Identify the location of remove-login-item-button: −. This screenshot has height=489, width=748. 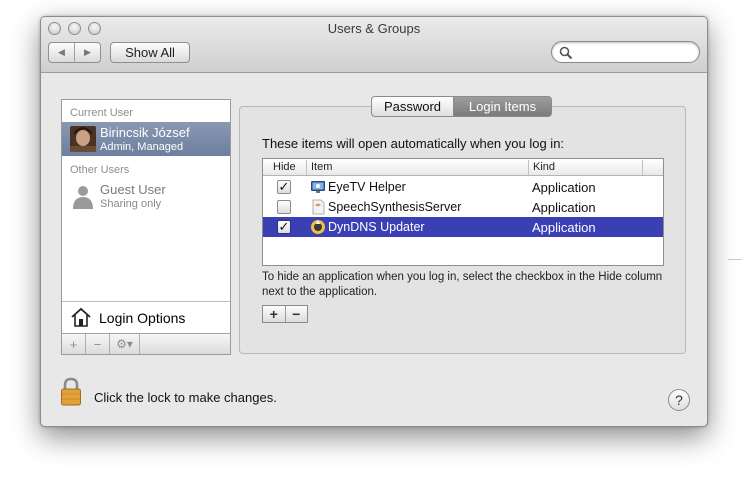
(296, 314).